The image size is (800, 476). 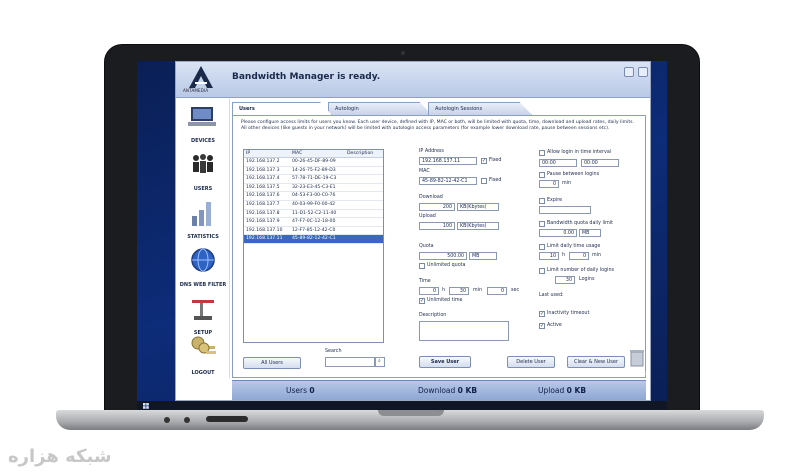 I want to click on minimize-button, so click(x=629, y=72).